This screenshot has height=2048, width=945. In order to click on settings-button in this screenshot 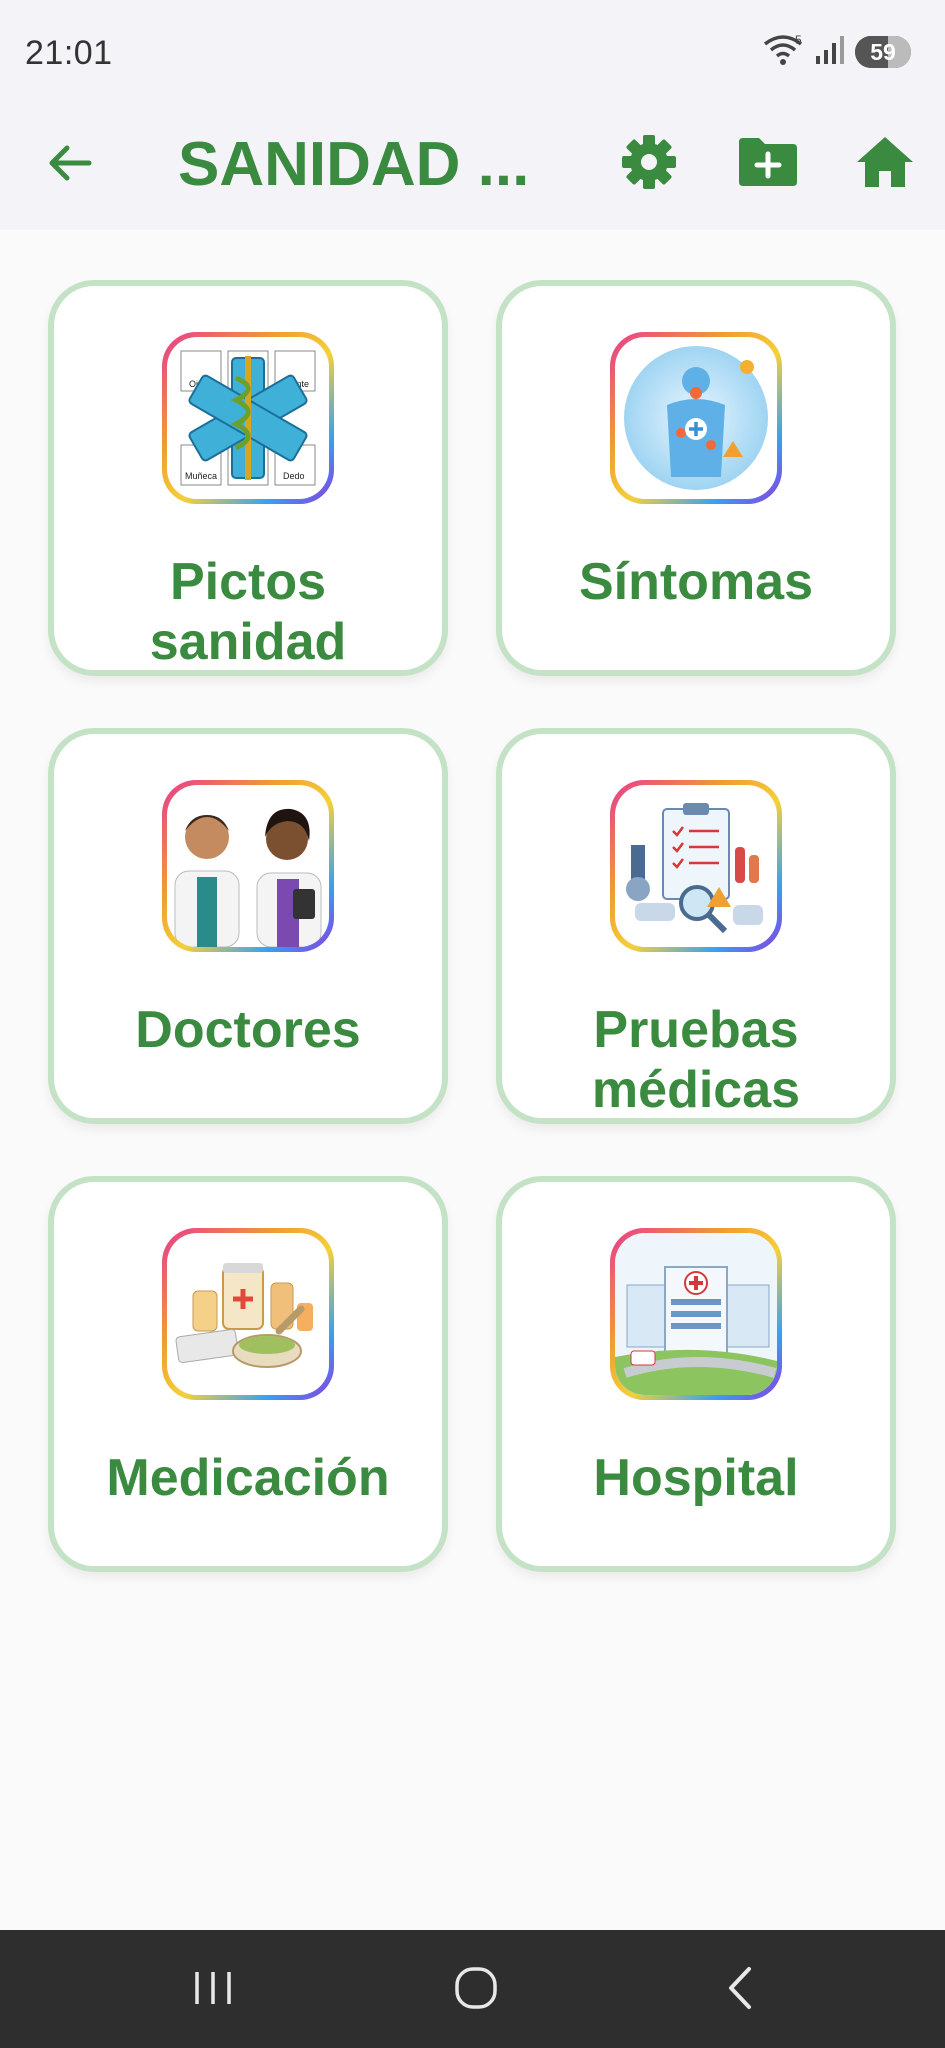, I will do `click(649, 164)`.